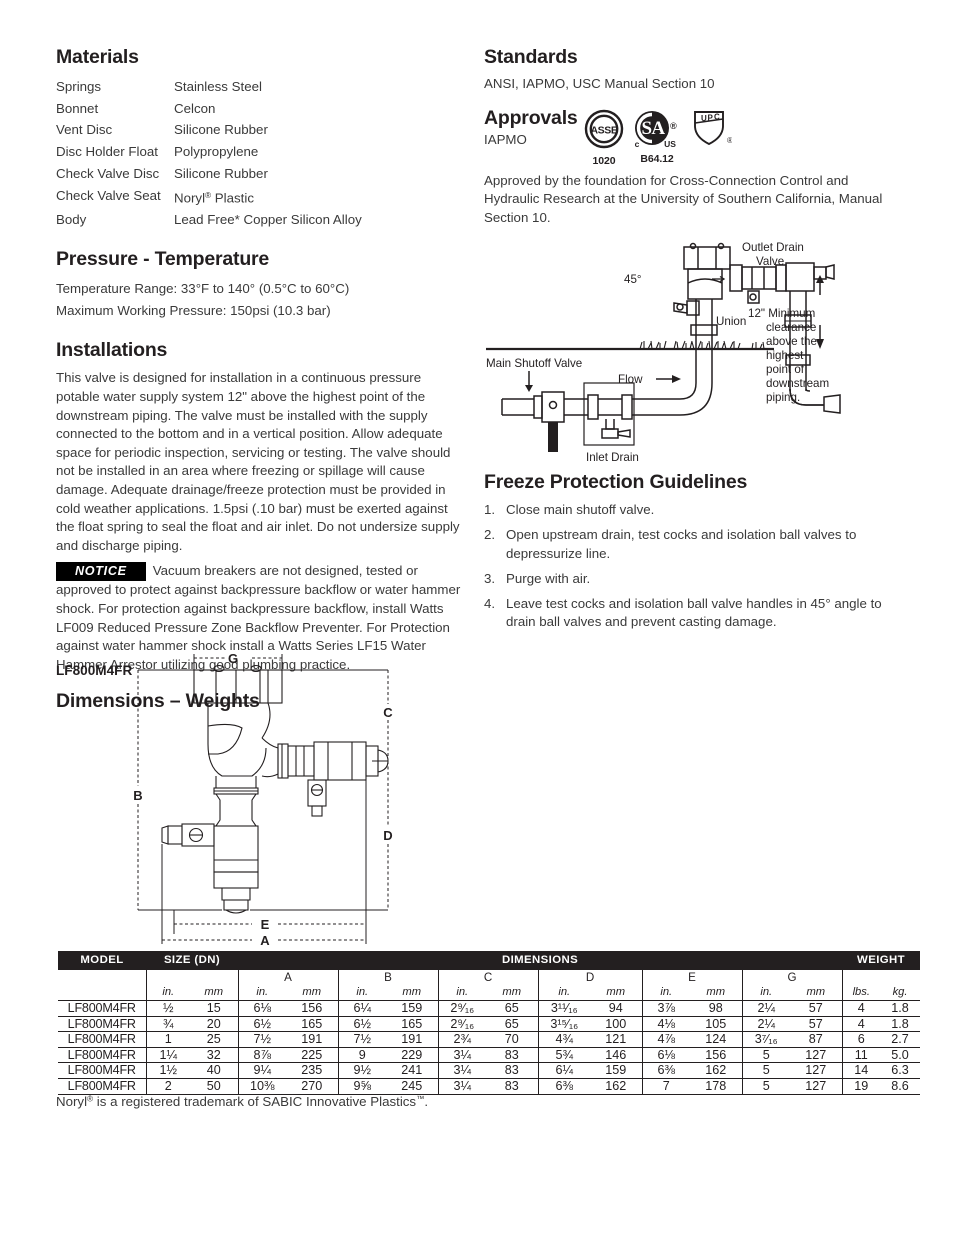 This screenshot has height=1235, width=954. Describe the element at coordinates (312, 1070) in the screenshot. I see `cell-a-mm: 235` at that location.